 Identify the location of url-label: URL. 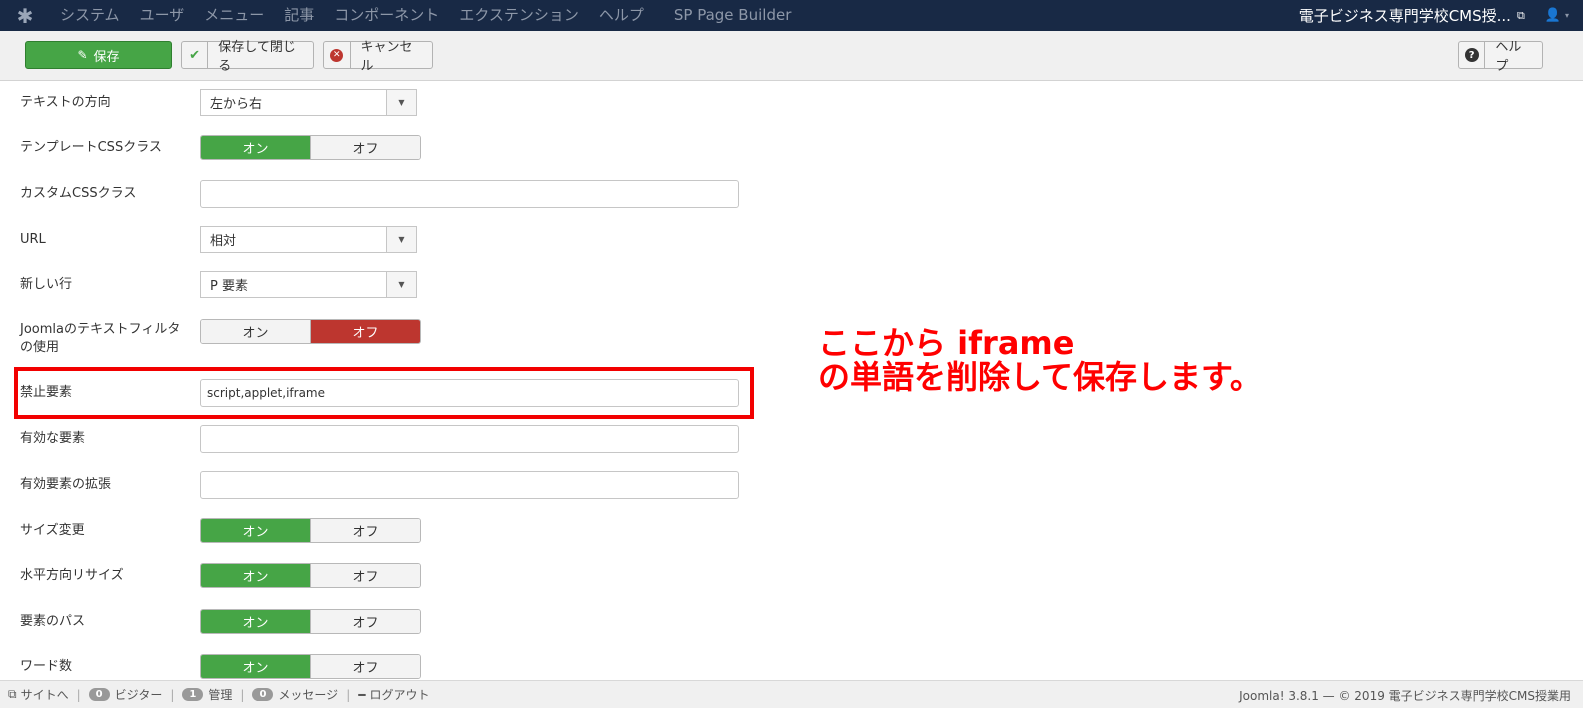
(33, 239).